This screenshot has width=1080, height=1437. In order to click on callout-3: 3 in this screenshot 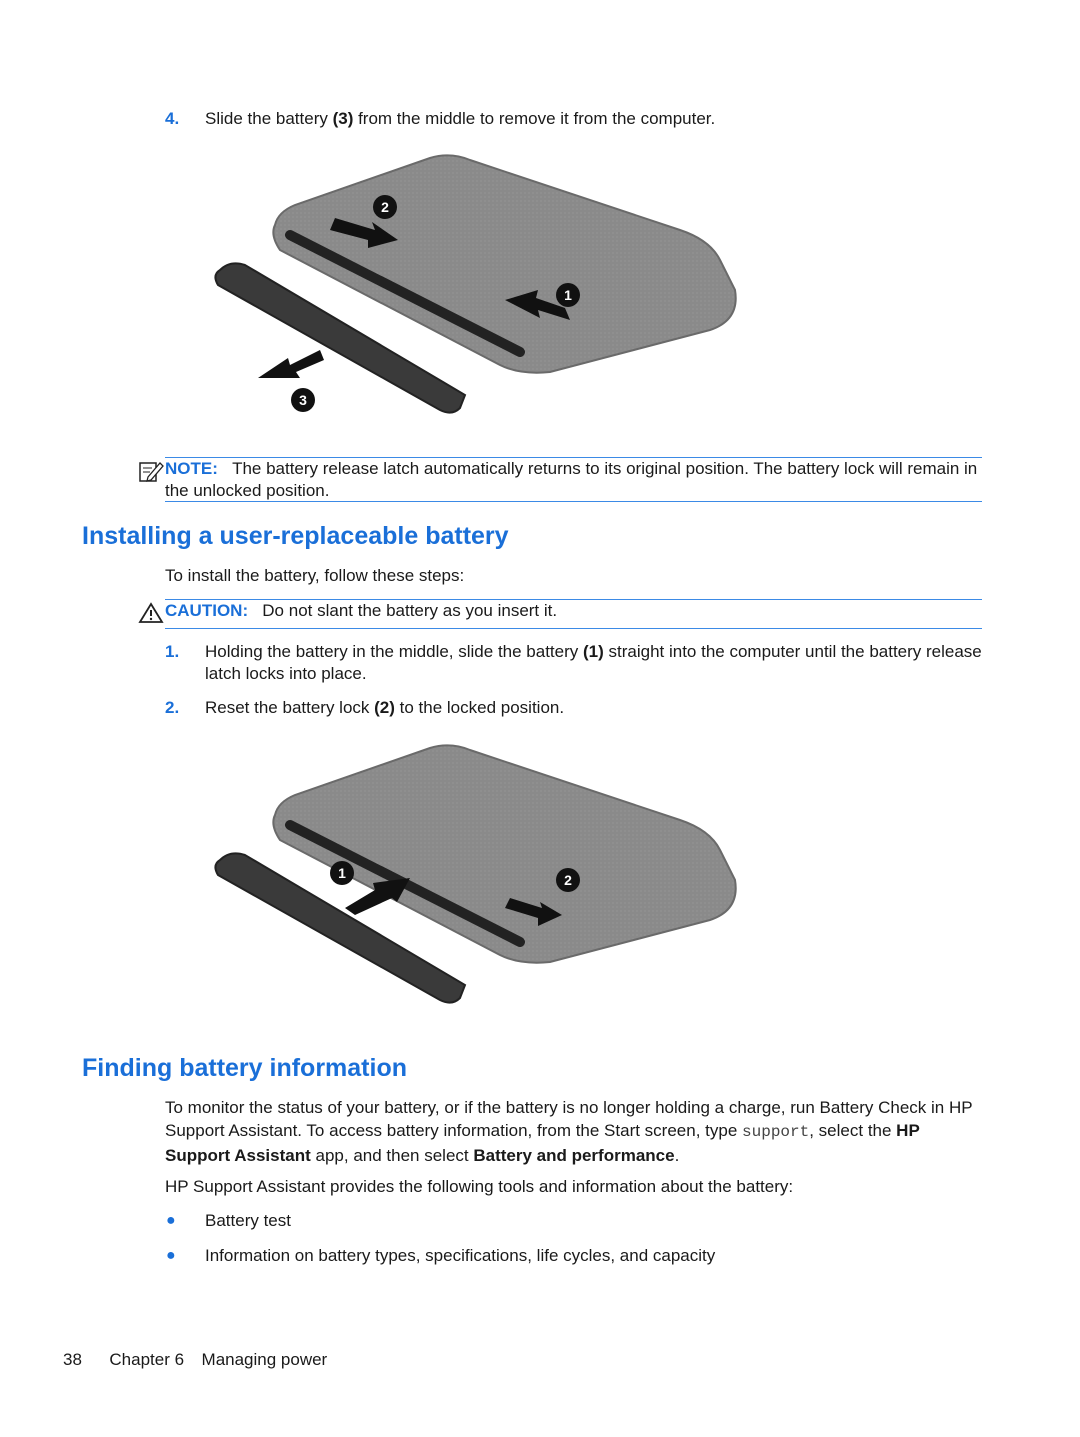, I will do `click(303, 400)`.